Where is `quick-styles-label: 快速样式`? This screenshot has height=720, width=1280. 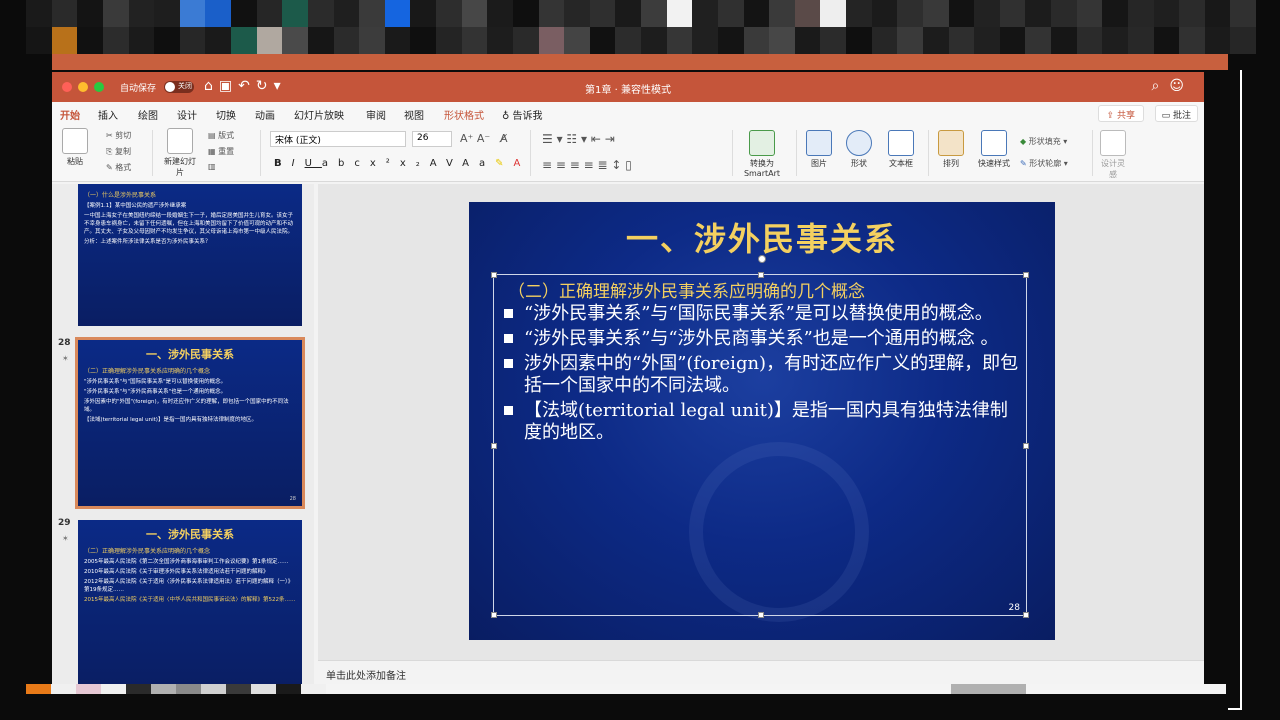
quick-styles-label: 快速样式 is located at coordinates (994, 163).